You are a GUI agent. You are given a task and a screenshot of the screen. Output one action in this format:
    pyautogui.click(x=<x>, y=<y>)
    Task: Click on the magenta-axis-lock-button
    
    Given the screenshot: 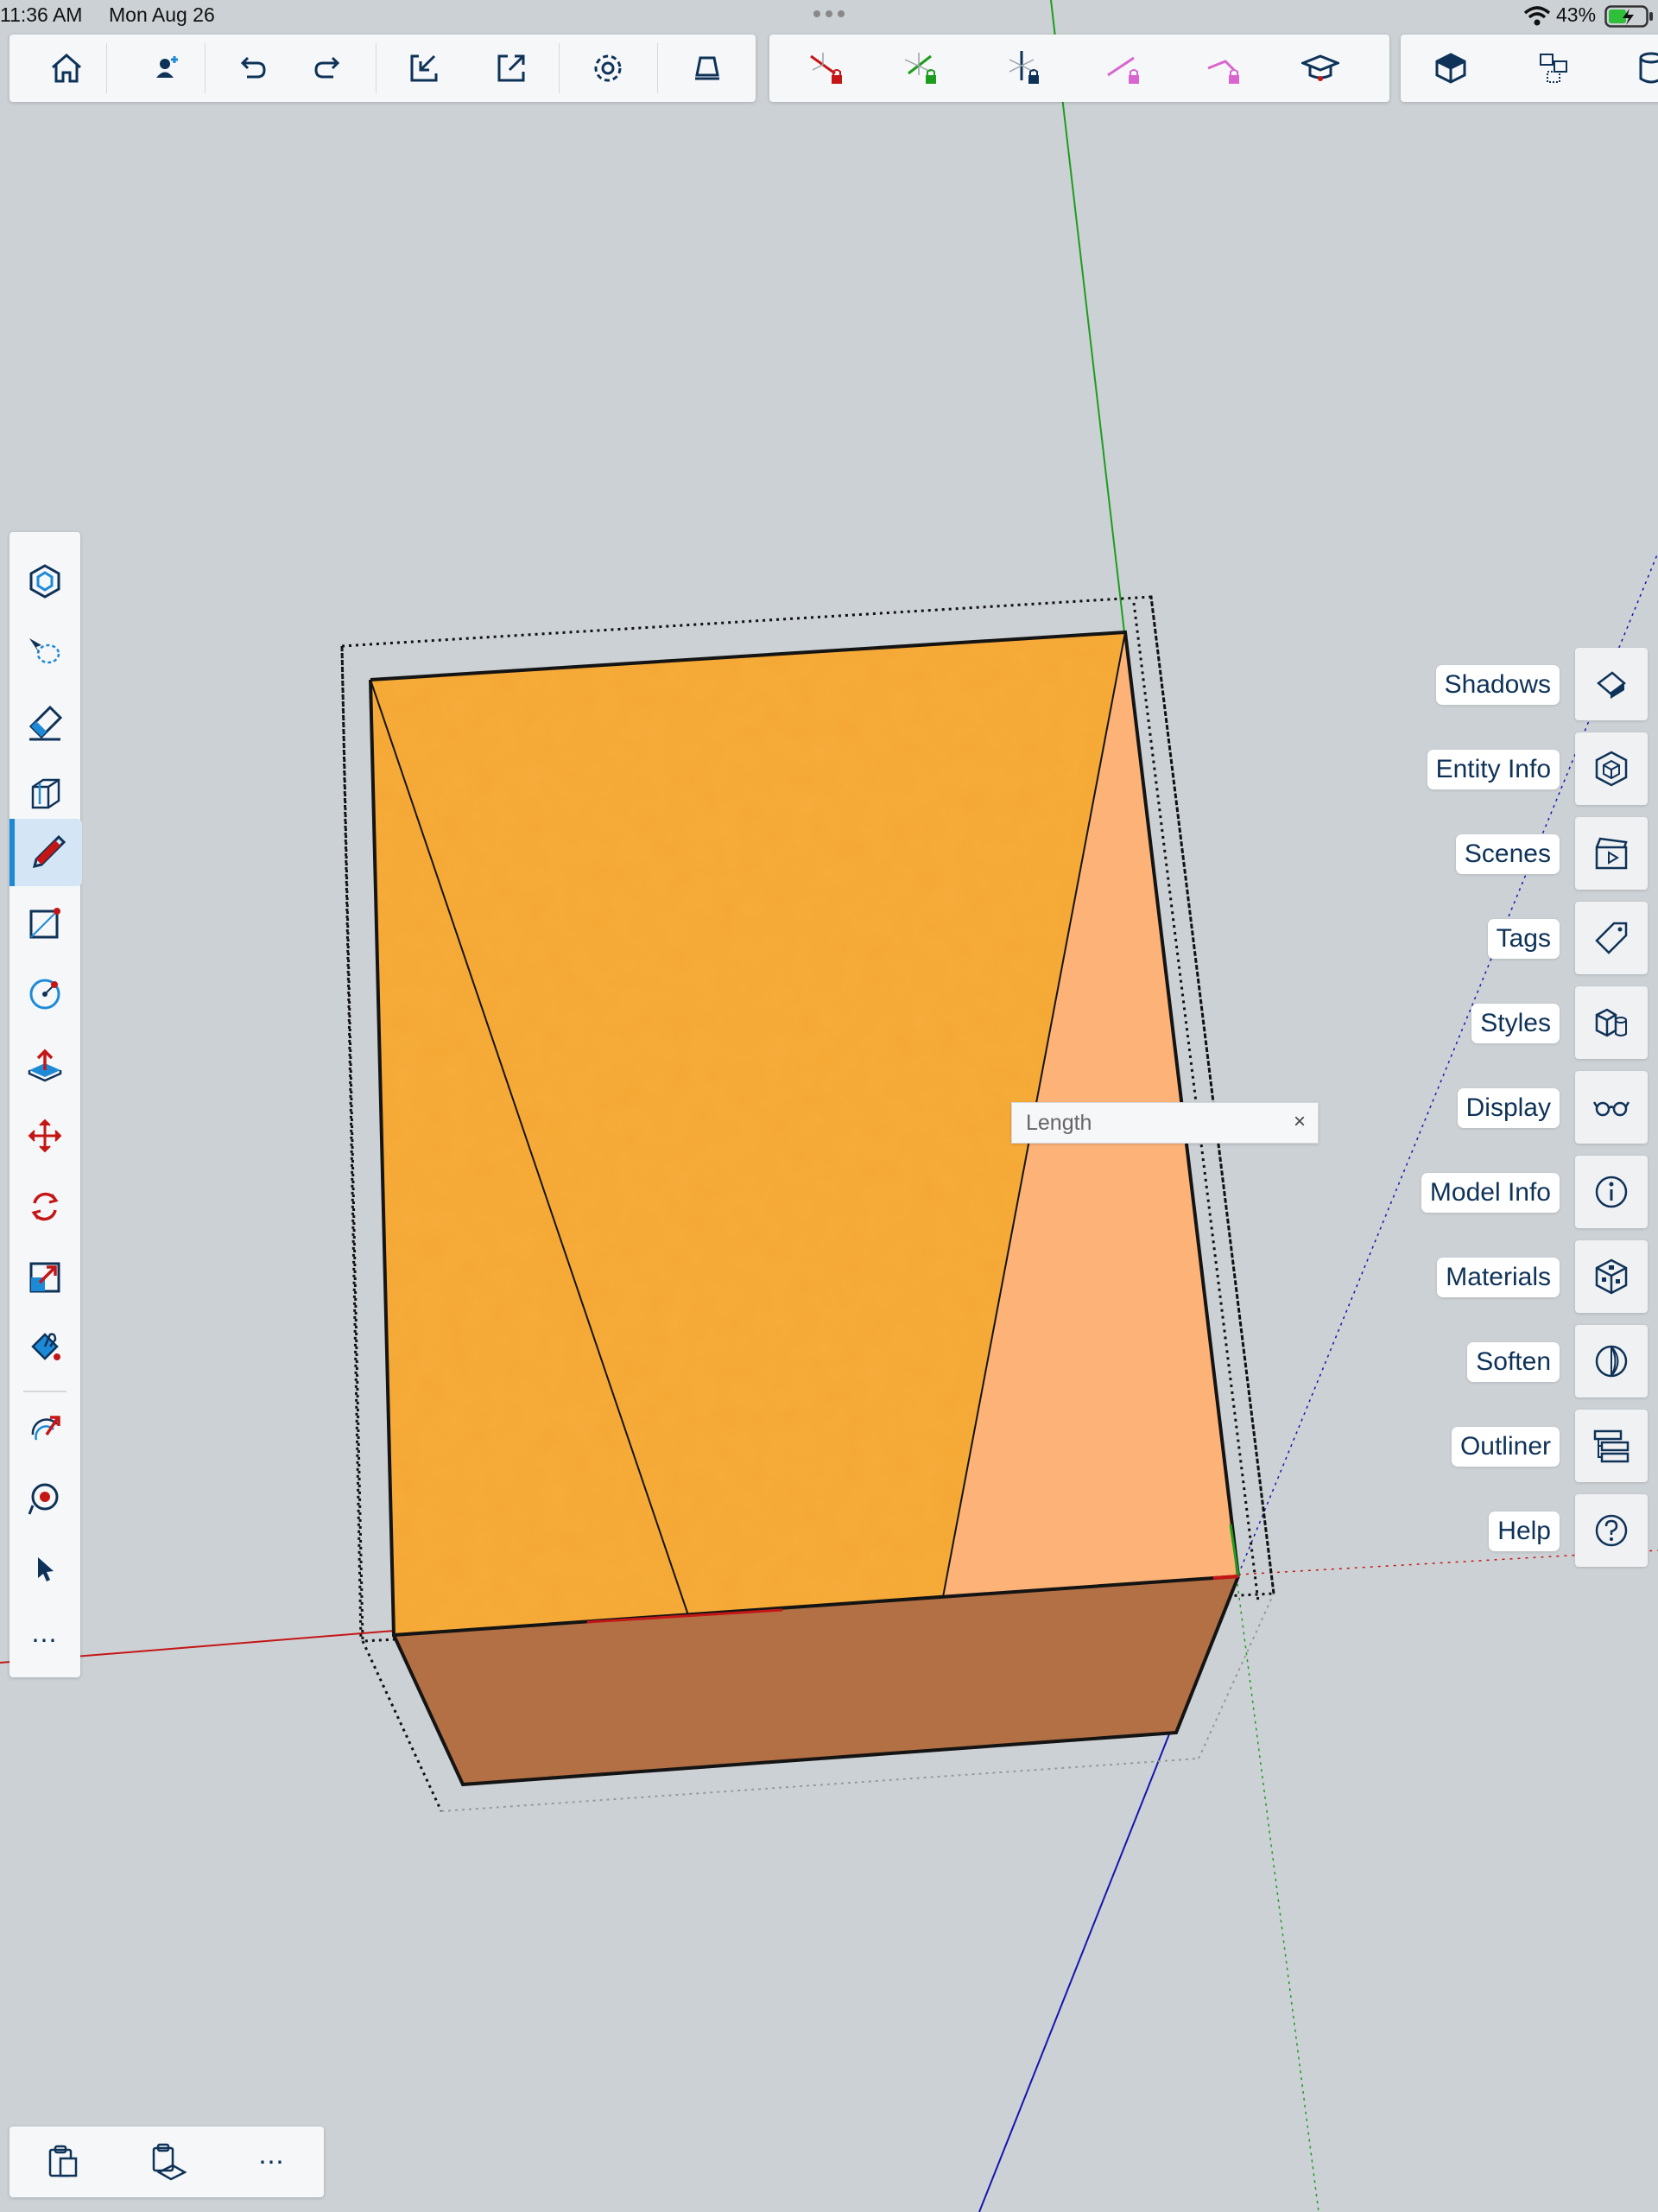 What is the action you would take?
    pyautogui.click(x=1124, y=68)
    